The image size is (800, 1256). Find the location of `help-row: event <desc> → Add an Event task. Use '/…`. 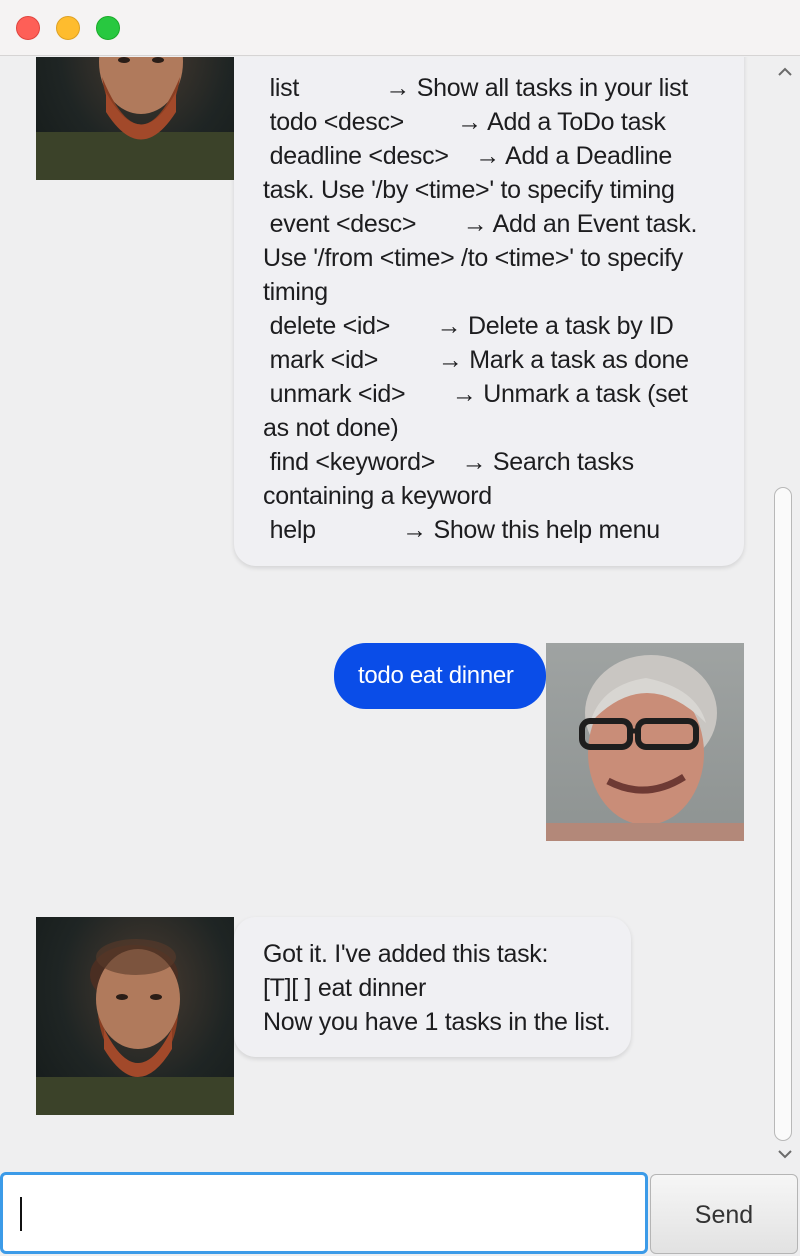

help-row: event <desc> → Add an Event task. Use '/… is located at coordinates (490, 258).